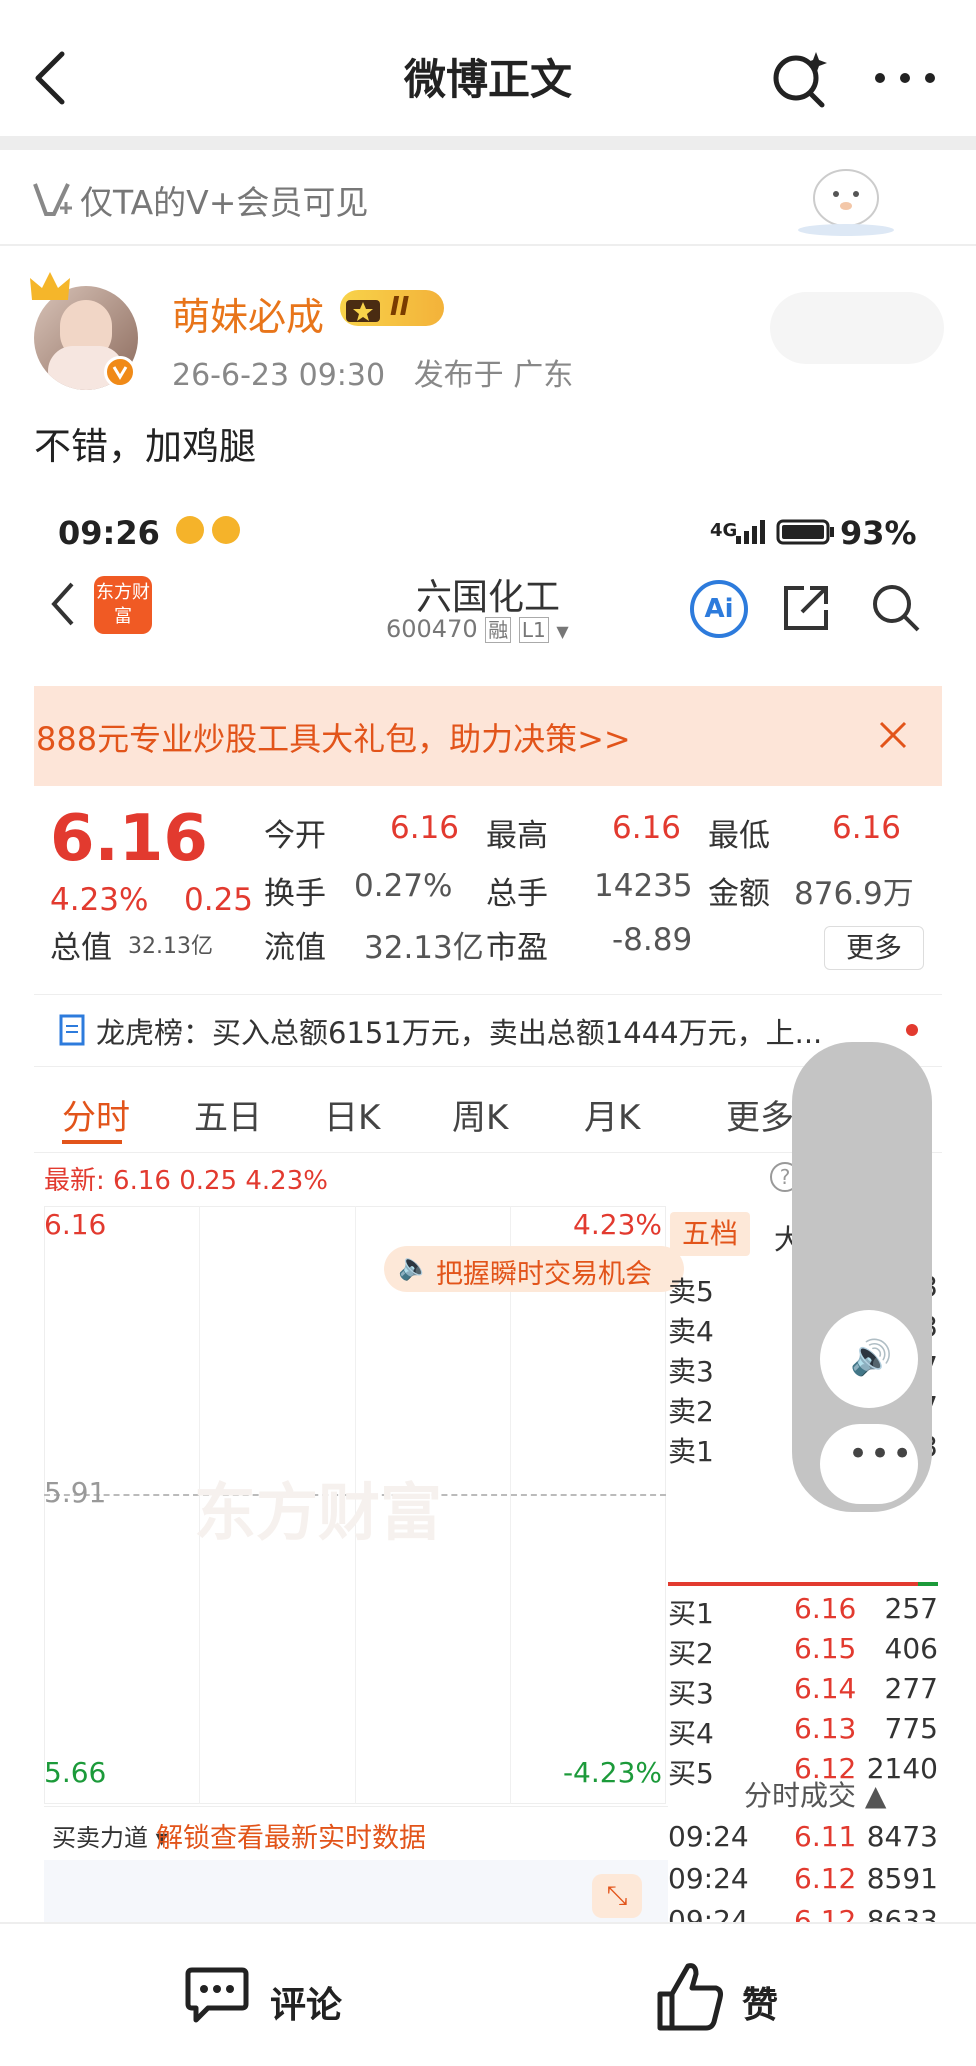 The image size is (976, 2066). I want to click on stat-label: 总手, so click(517, 894).